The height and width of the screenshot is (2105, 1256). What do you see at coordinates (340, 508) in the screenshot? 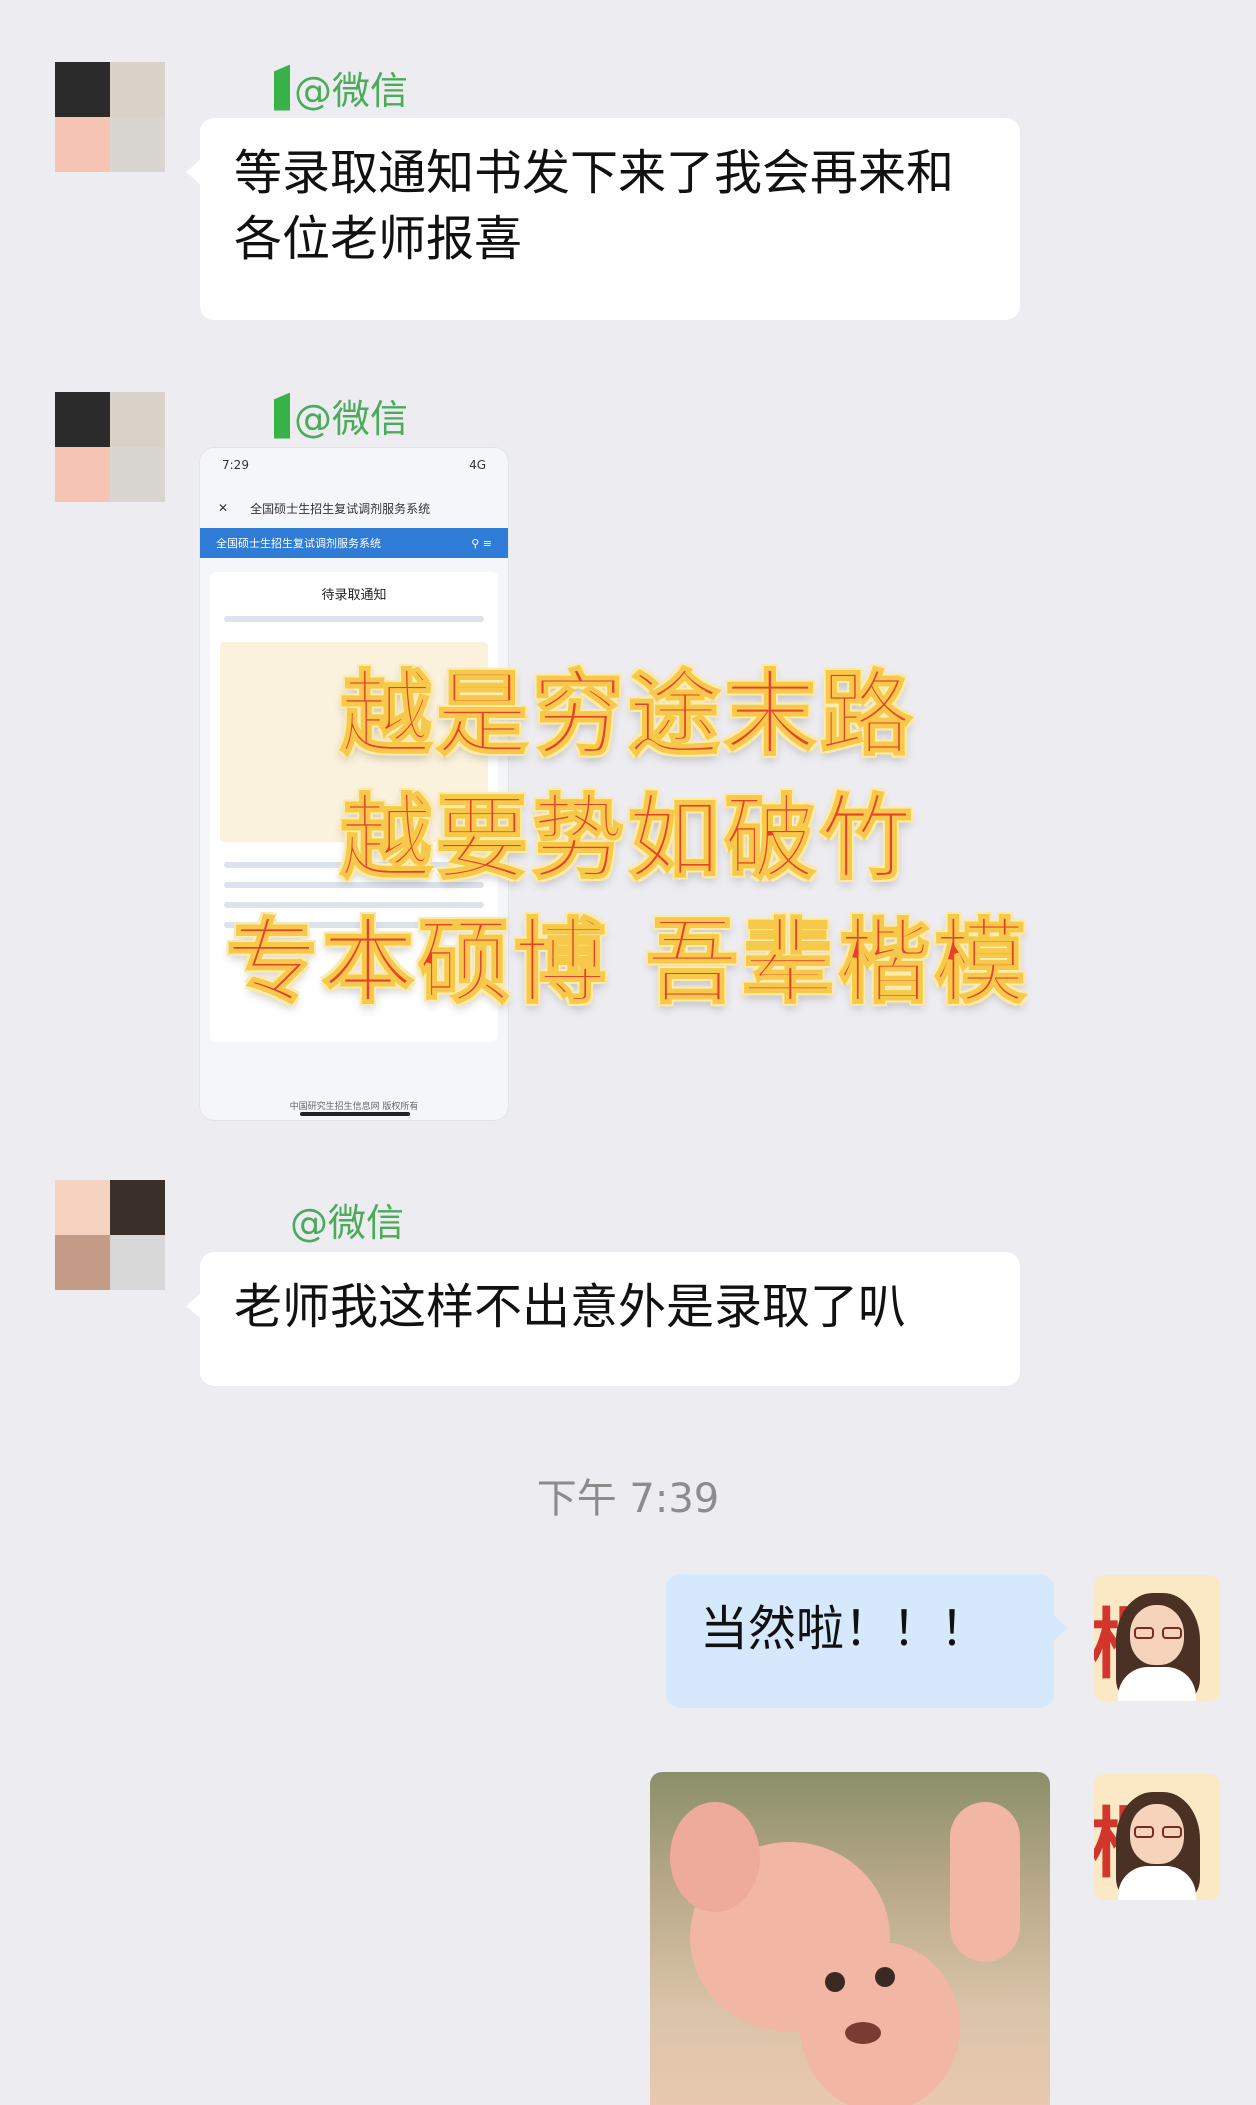
I see `phone-nav-title-text: 全国硕士生招生复试调剂服务系统` at bounding box center [340, 508].